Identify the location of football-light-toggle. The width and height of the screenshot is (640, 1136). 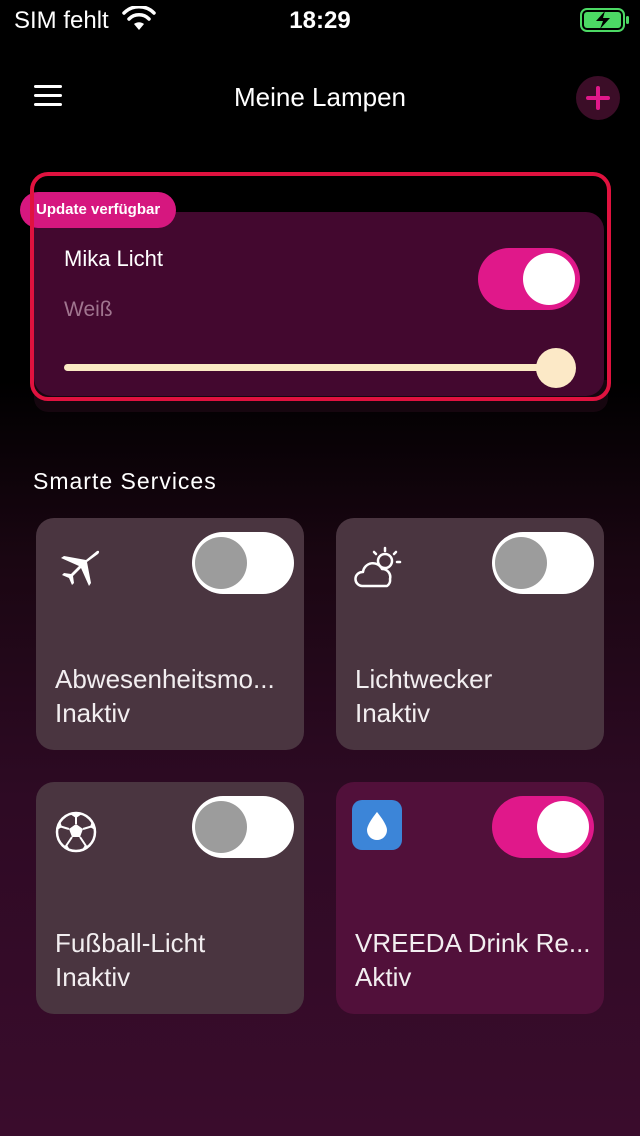
(243, 827).